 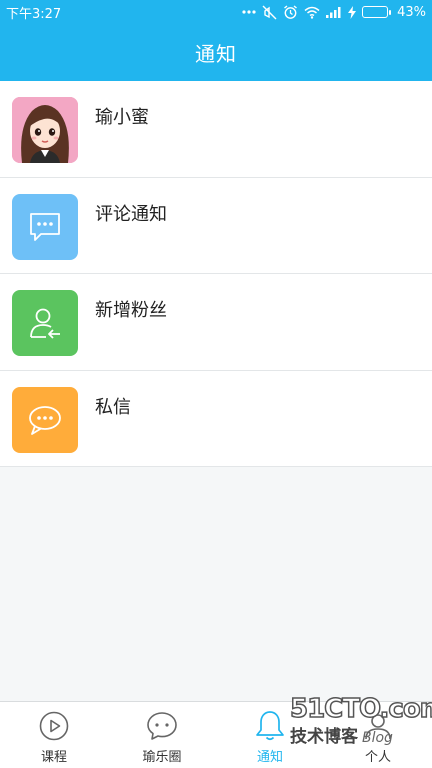 What do you see at coordinates (113, 407) in the screenshot?
I see `list-item-label: 私信` at bounding box center [113, 407].